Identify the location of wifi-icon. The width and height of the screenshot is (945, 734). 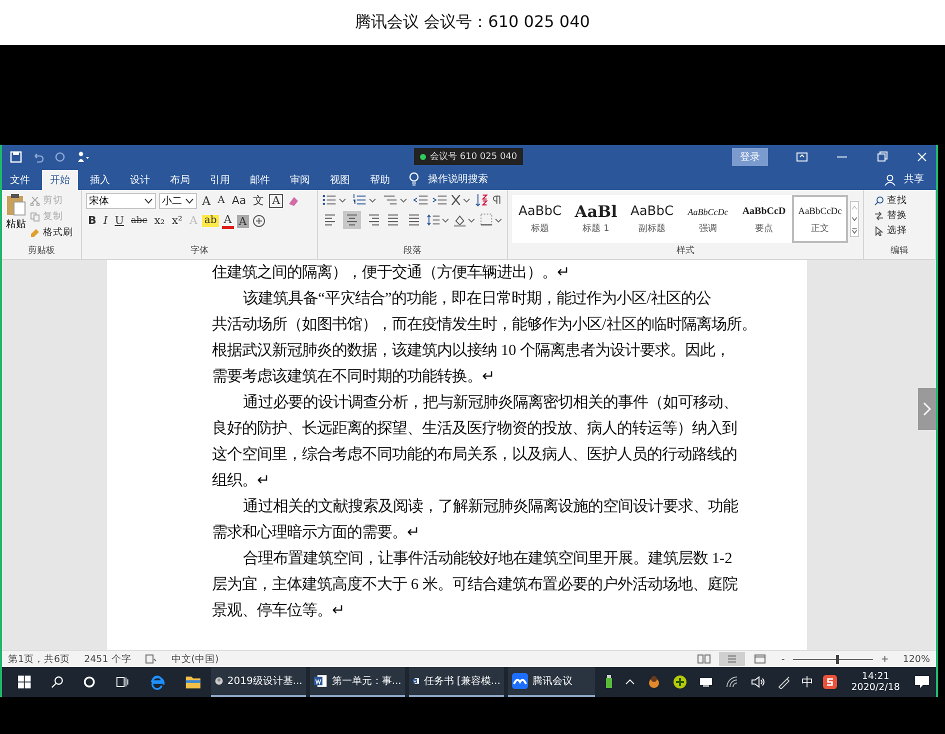
(732, 682).